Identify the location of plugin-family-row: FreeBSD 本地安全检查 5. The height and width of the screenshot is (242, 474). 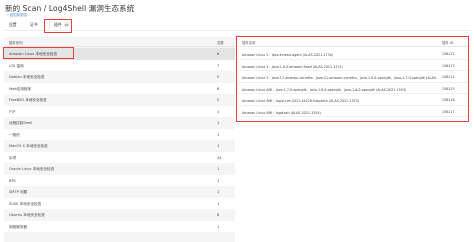
(119, 100).